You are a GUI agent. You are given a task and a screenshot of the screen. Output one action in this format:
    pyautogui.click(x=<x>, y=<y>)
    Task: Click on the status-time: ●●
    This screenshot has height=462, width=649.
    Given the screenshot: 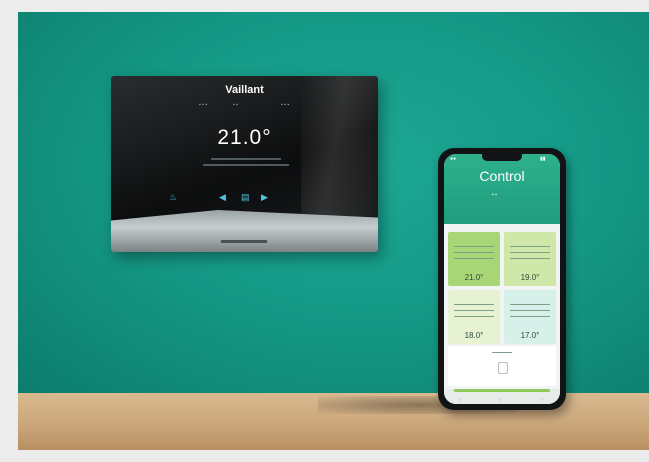 What is the action you would take?
    pyautogui.click(x=453, y=159)
    